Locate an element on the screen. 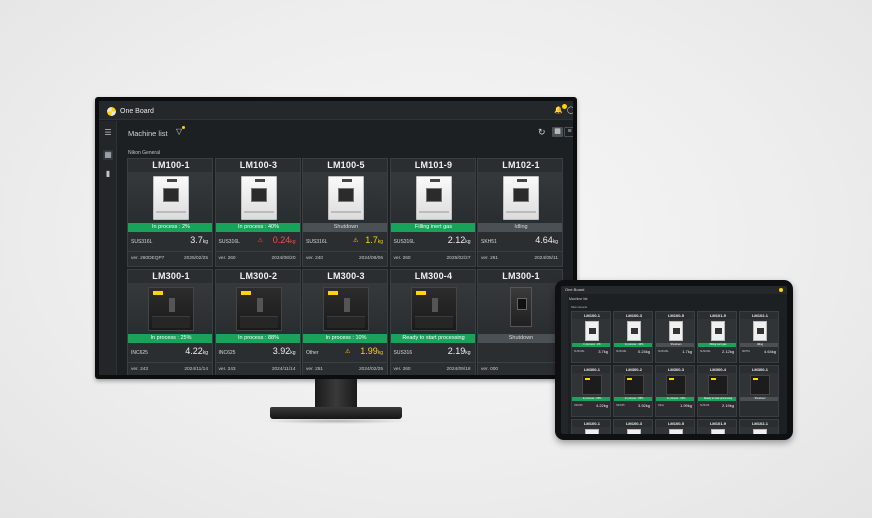  tablet-material-label: INC625 is located at coordinates (578, 405).